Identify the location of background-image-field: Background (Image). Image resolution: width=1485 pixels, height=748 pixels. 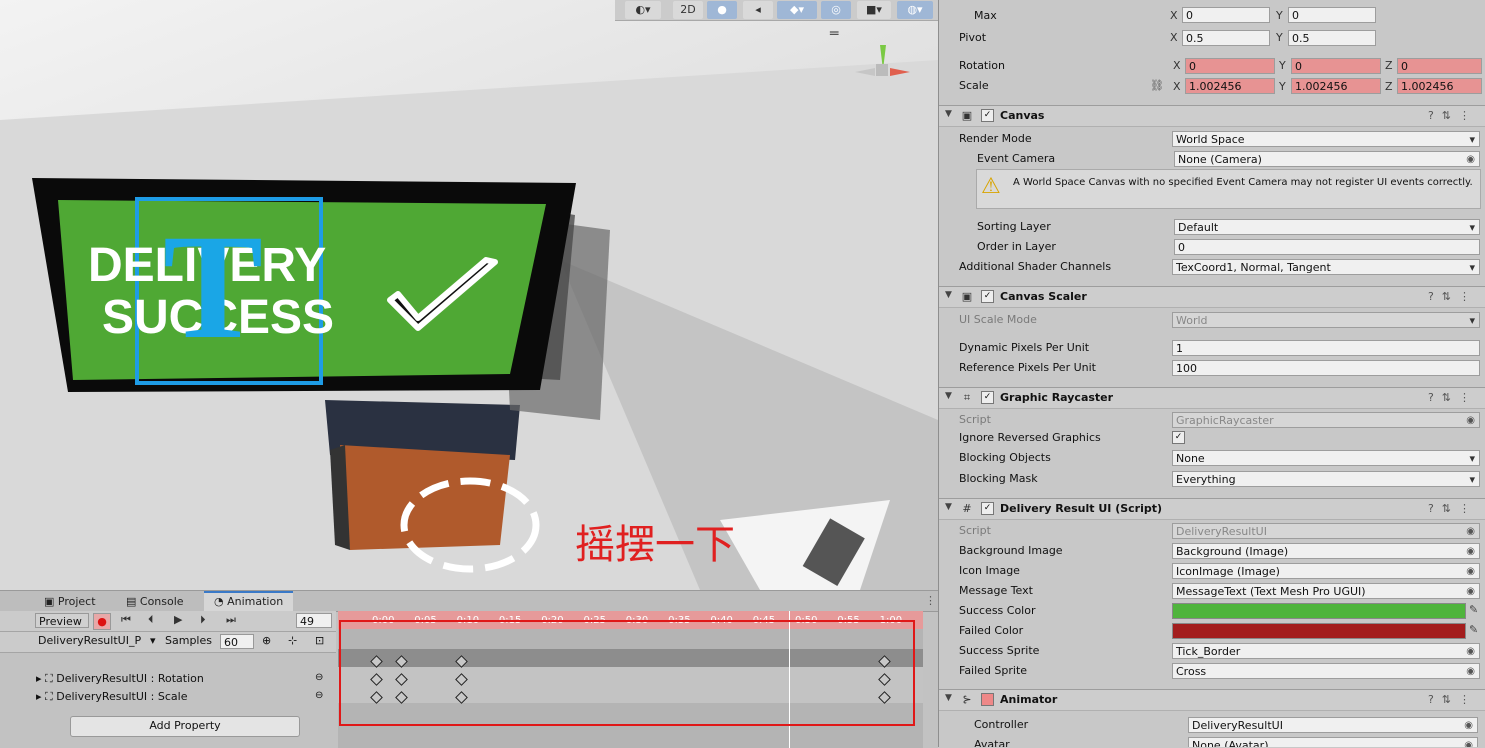
(1326, 551).